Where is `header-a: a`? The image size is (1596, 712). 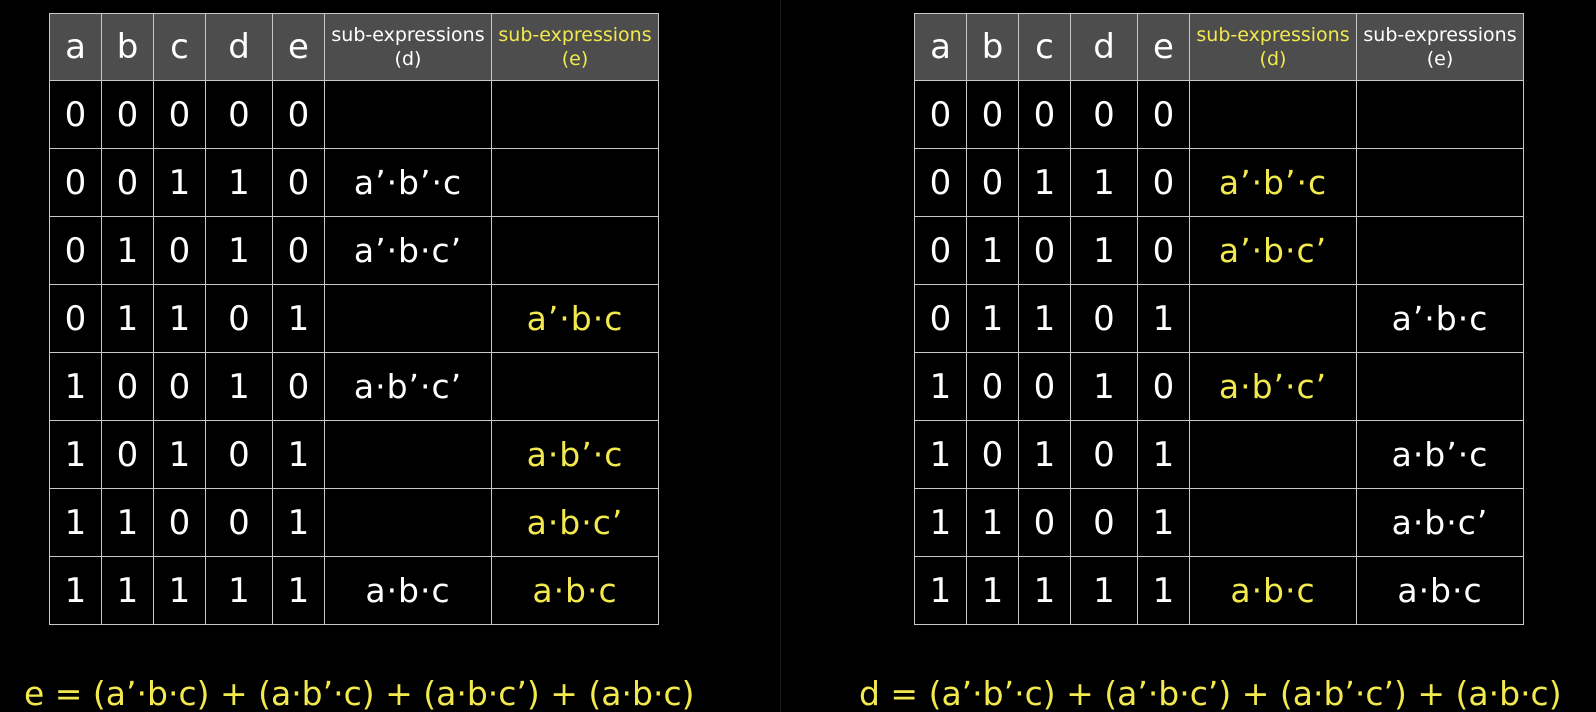
header-a: a is located at coordinates (940, 47).